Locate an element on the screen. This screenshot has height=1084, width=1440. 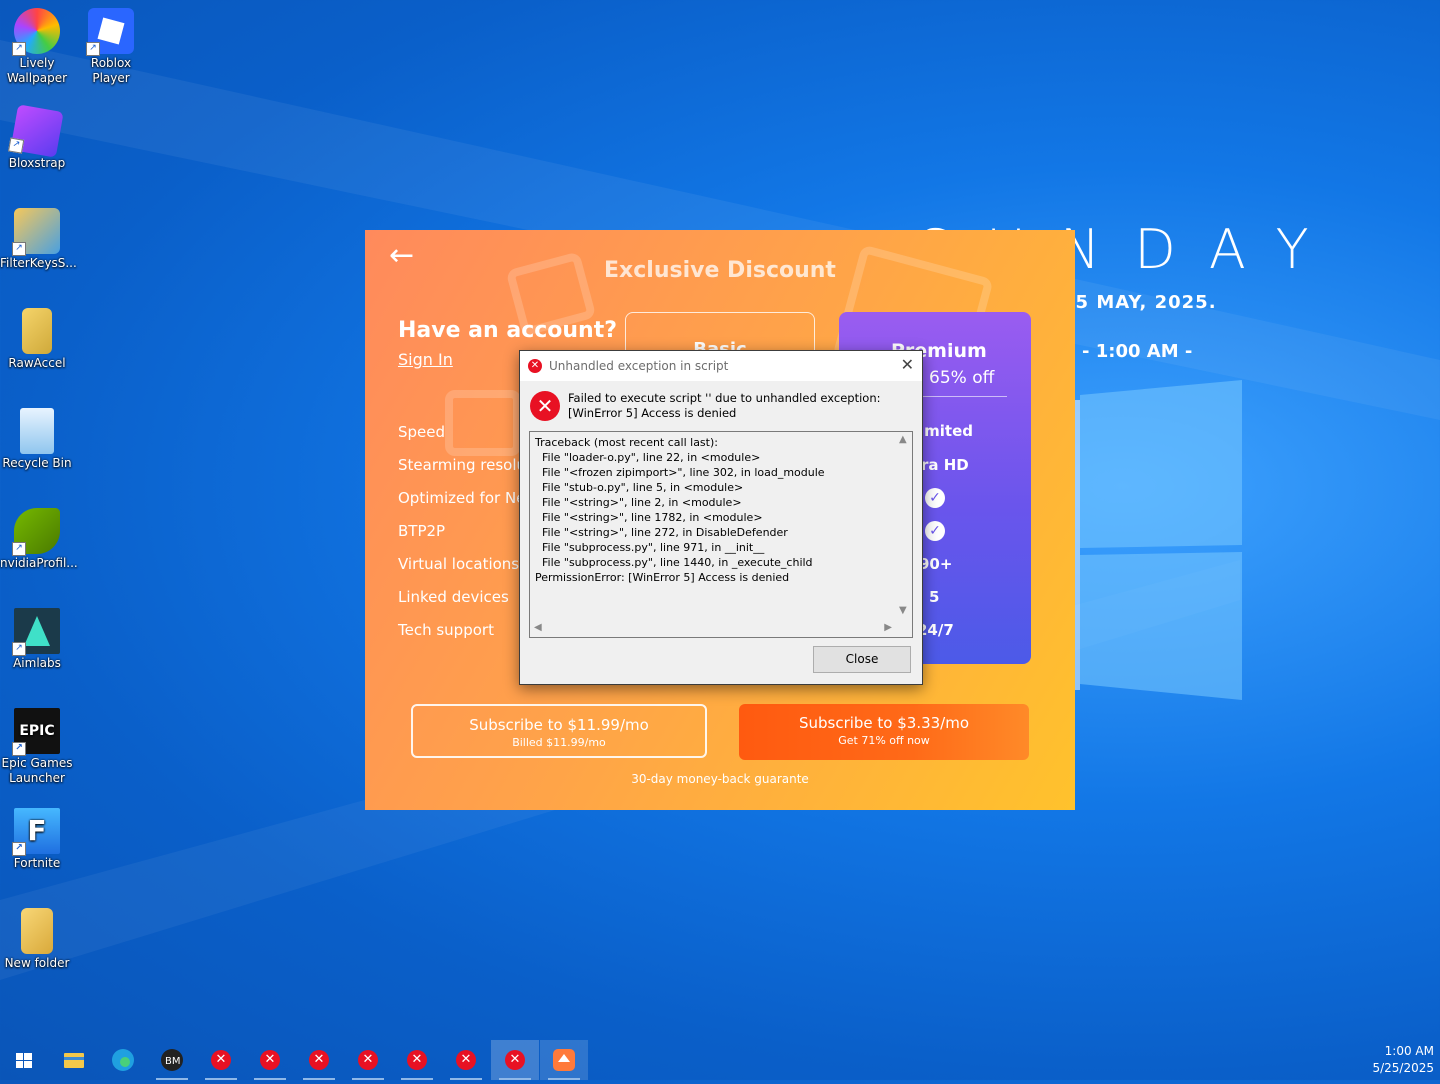
dialog-title: Unhandled exception in script is located at coordinates (639, 366).